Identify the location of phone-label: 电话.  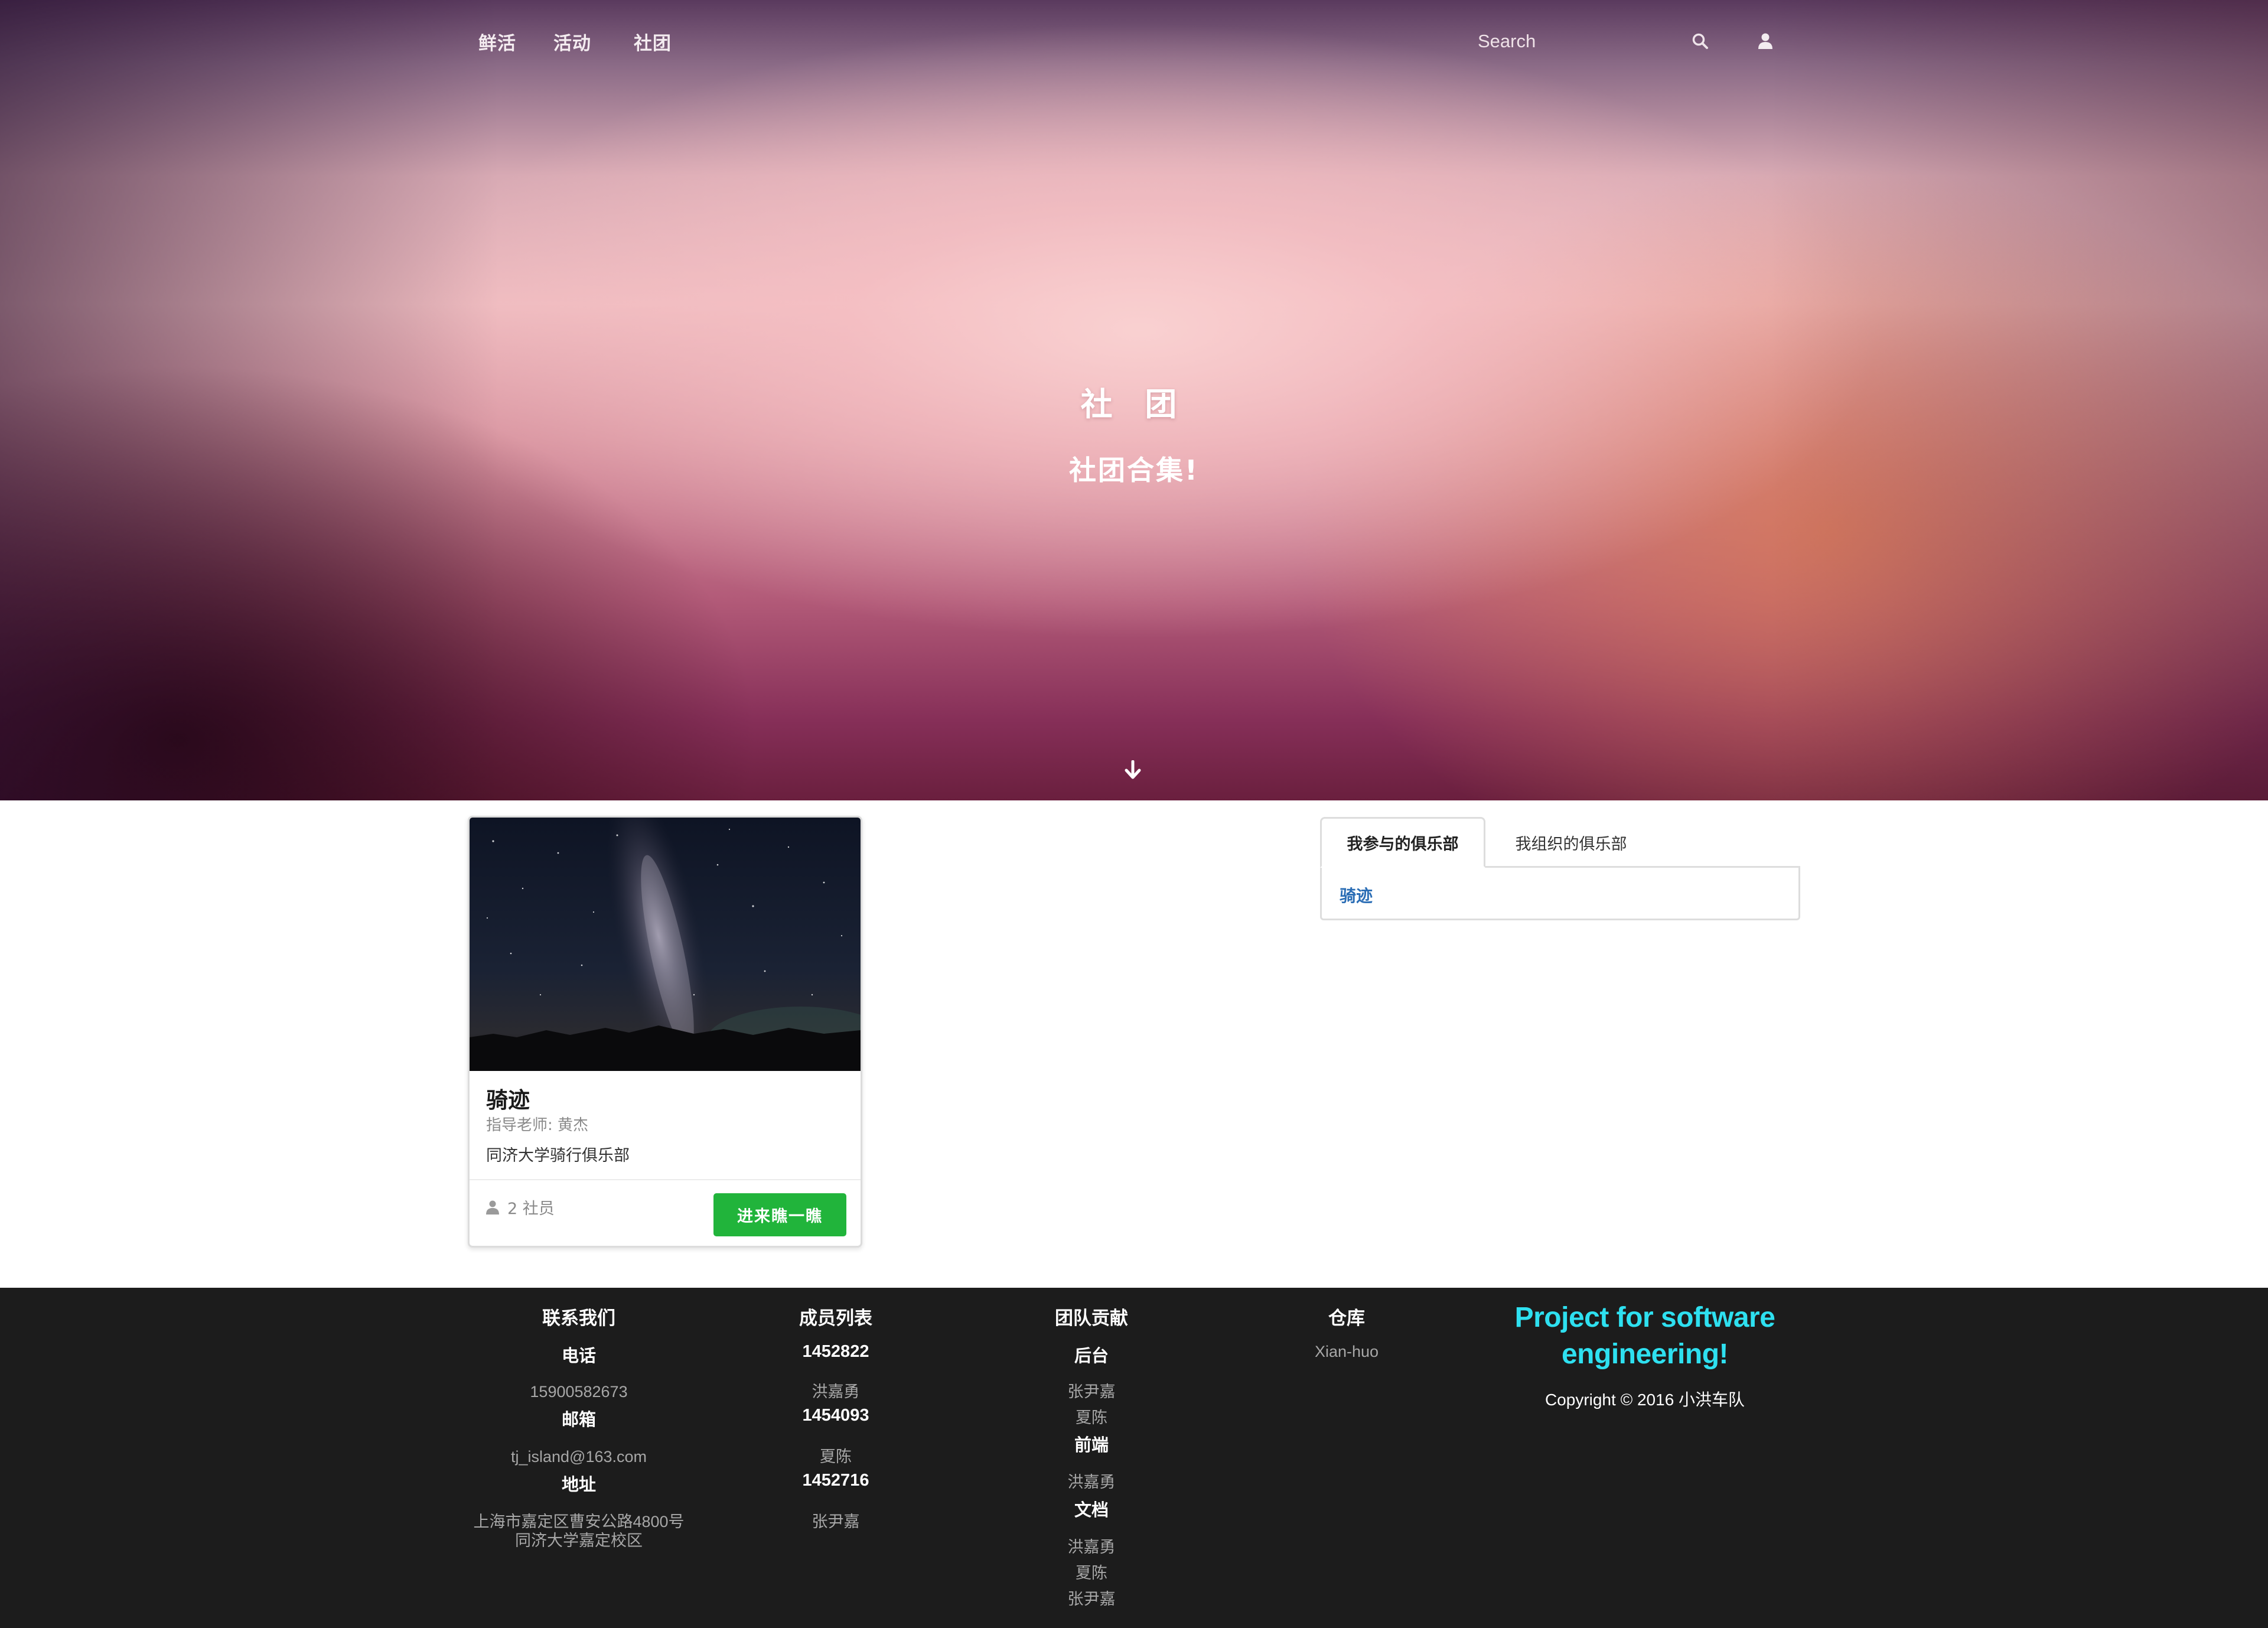
(578, 1356).